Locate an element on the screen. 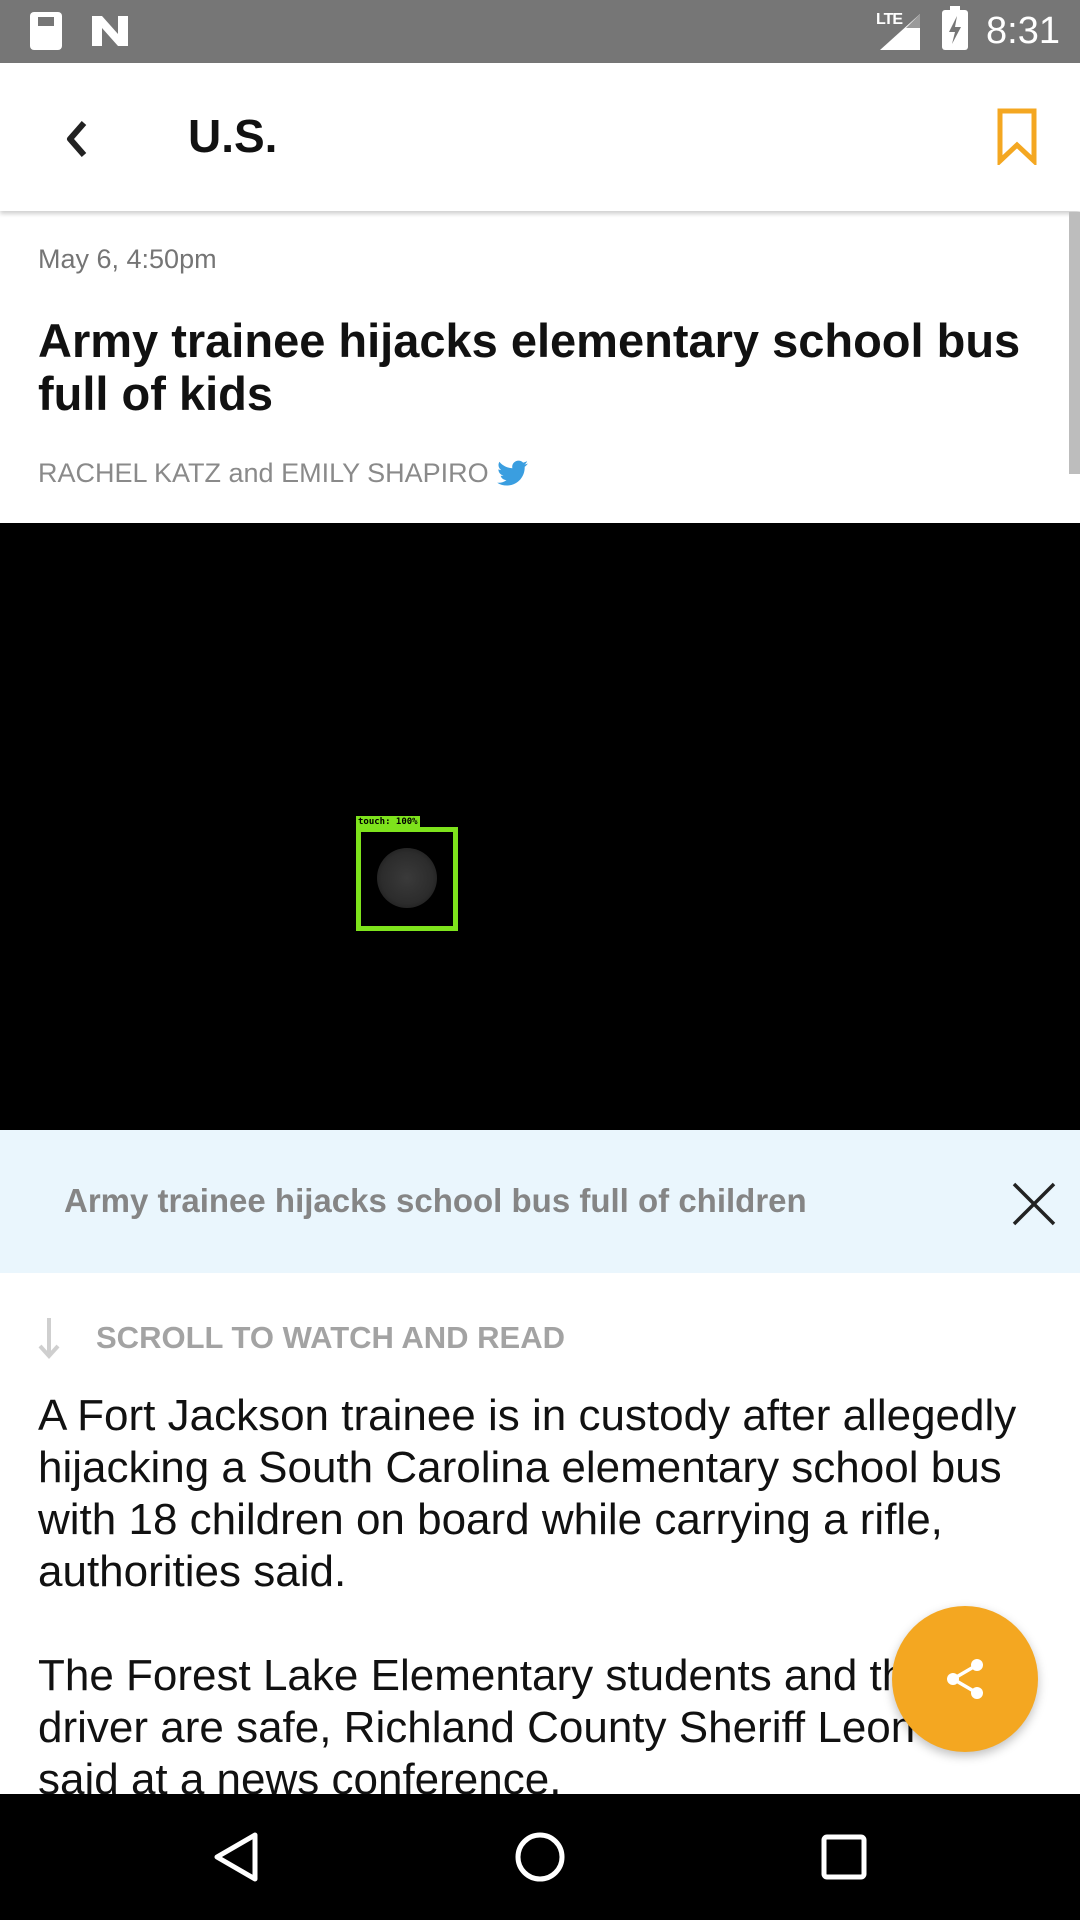 This screenshot has width=1080, height=1920. article-date: May 6, 4:50pm is located at coordinates (127, 259).